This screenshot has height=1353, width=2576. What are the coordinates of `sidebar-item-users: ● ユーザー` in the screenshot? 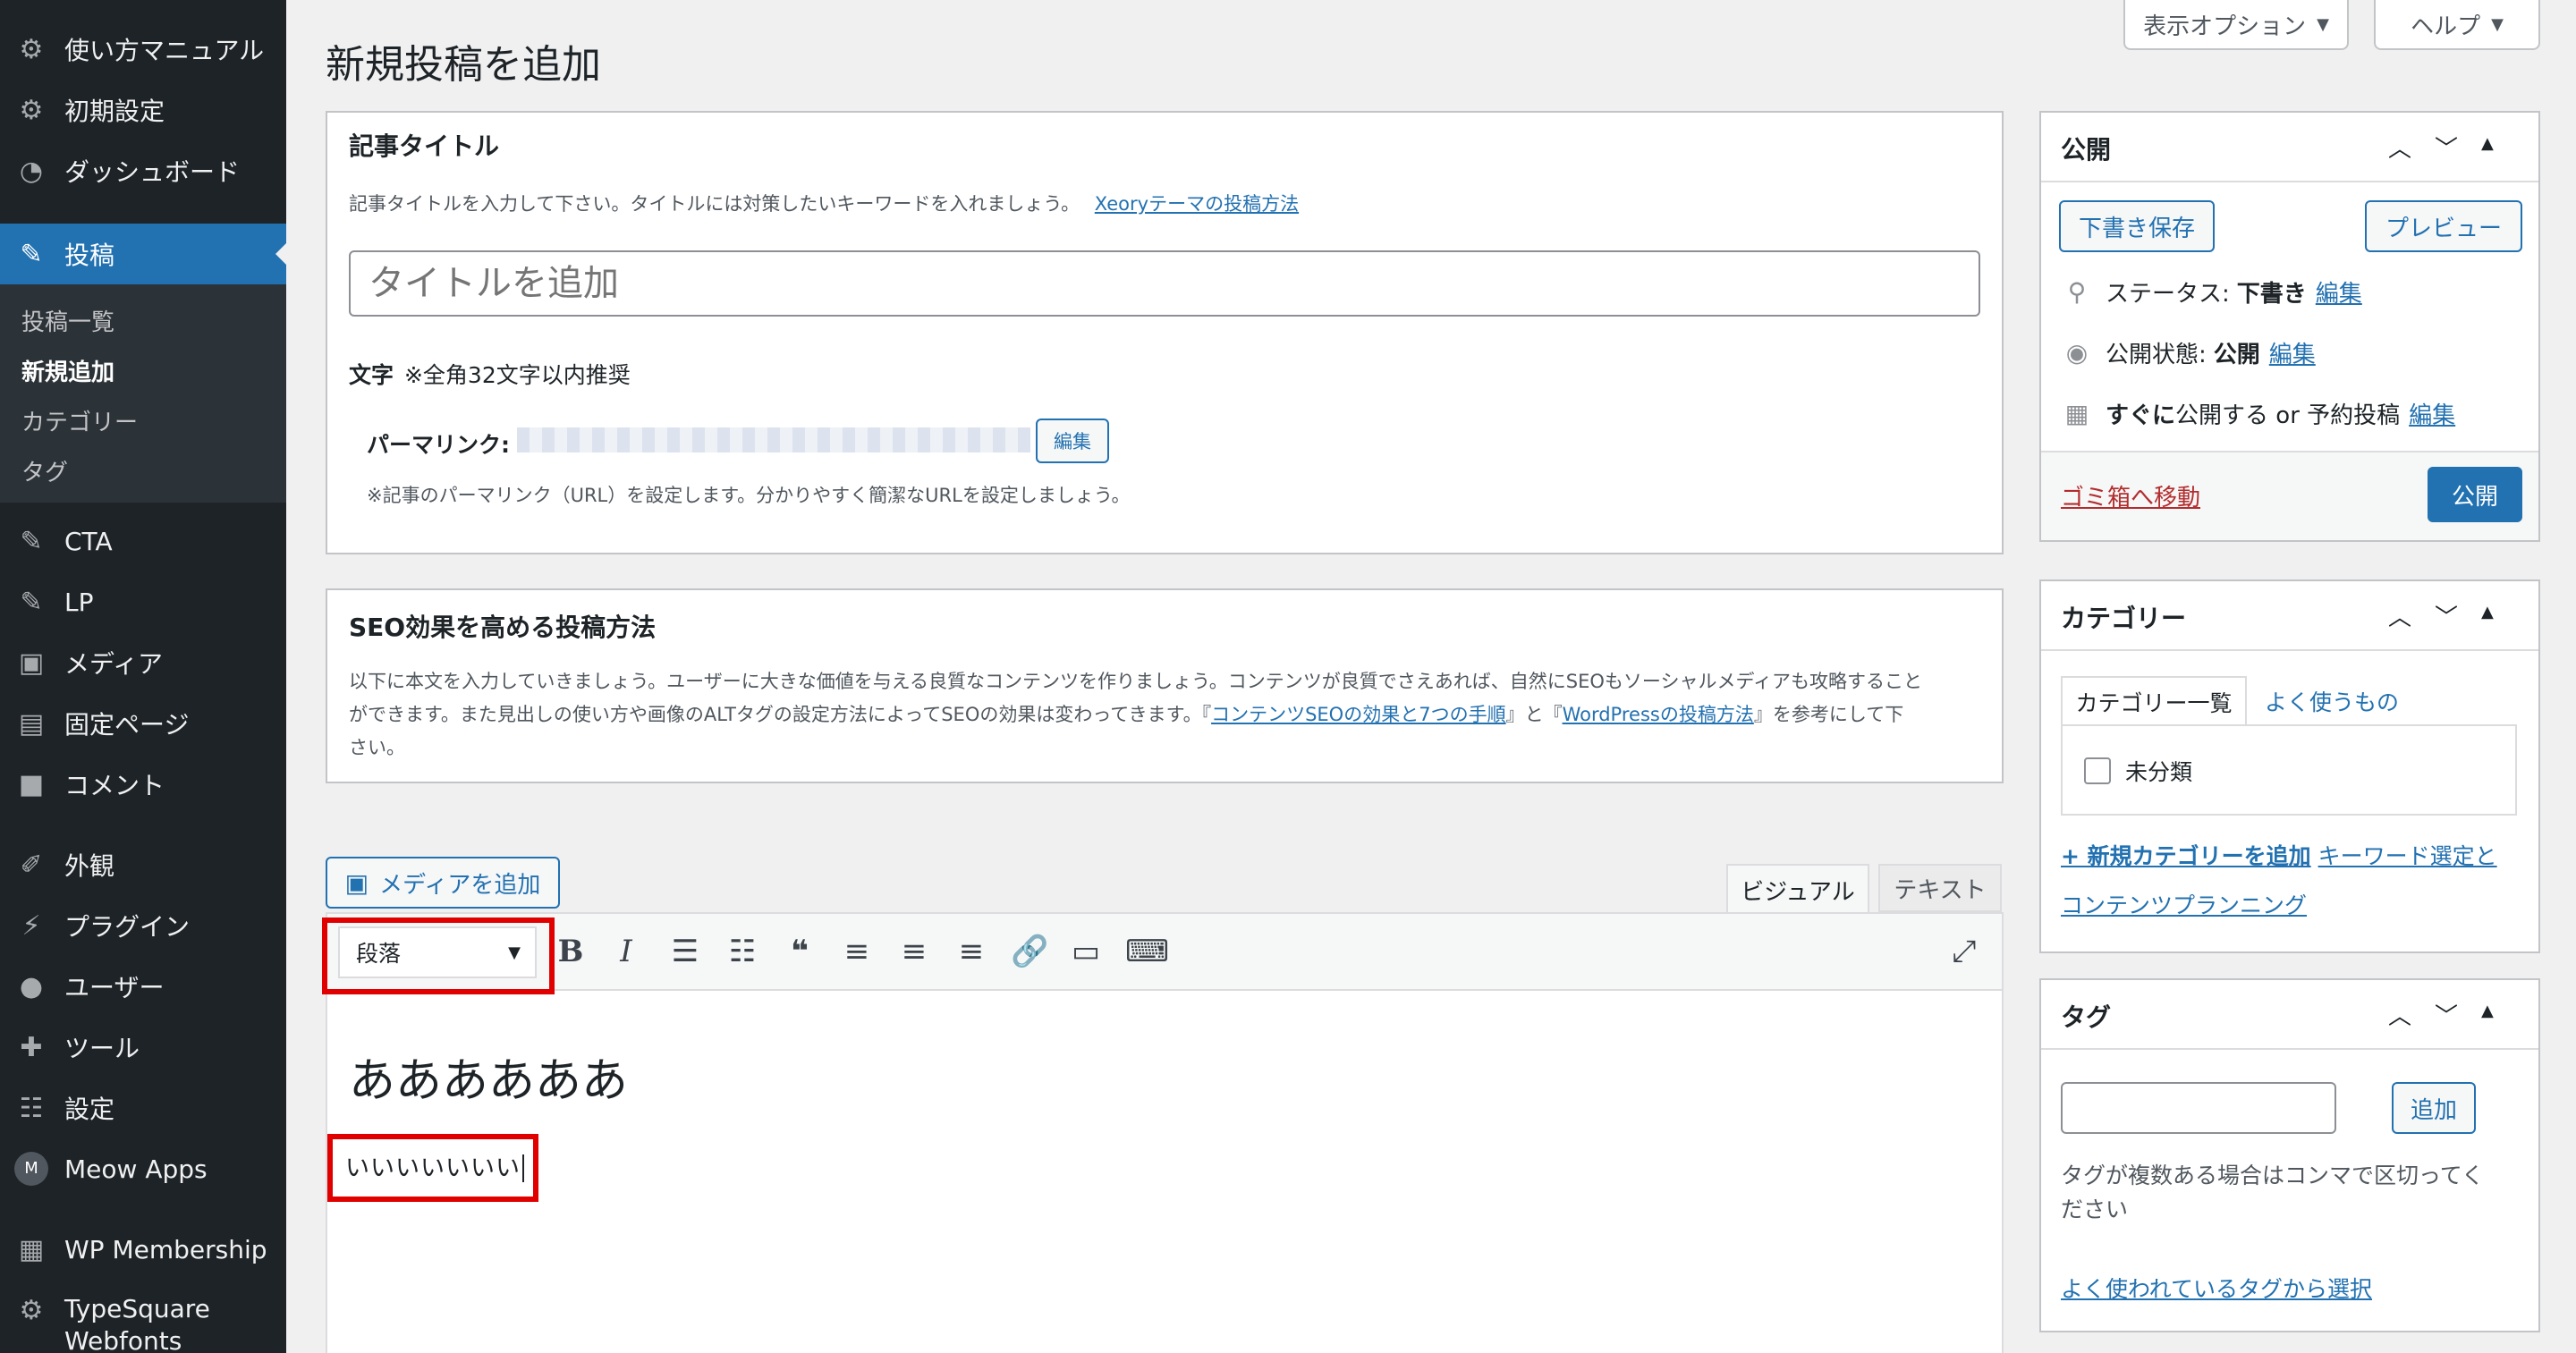 It's located at (143, 986).